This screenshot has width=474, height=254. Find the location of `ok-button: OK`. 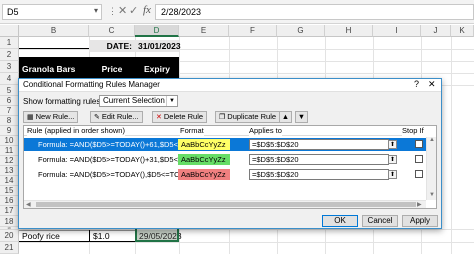

ok-button: OK is located at coordinates (340, 221).